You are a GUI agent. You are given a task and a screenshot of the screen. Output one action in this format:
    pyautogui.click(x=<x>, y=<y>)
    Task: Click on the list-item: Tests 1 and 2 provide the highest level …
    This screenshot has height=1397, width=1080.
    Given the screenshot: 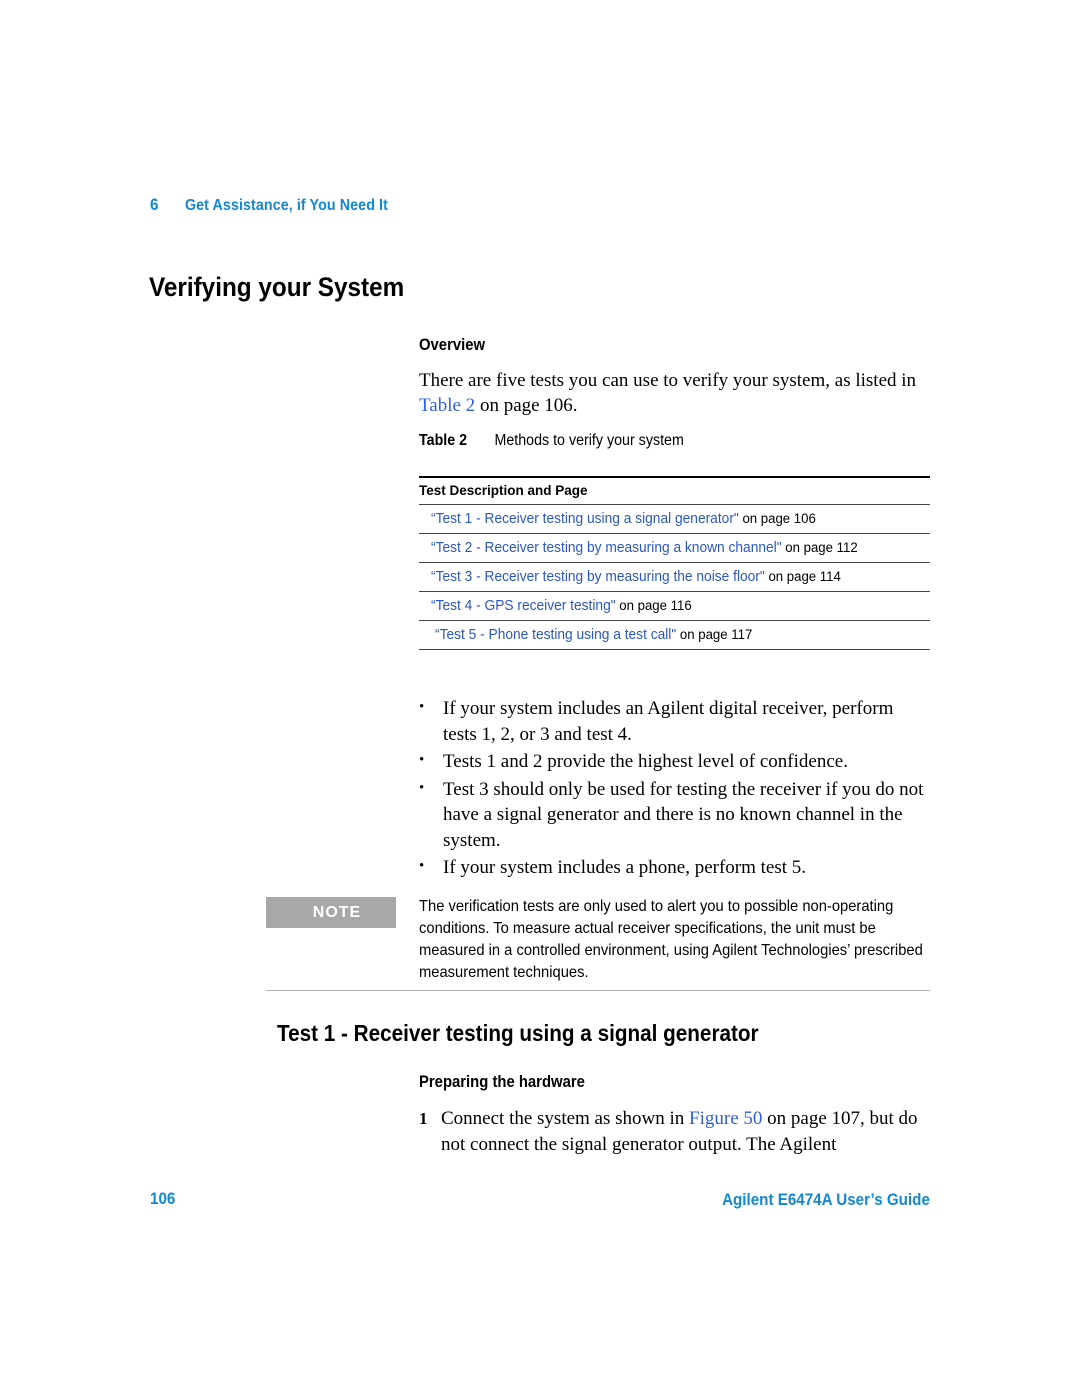 What is the action you would take?
    pyautogui.click(x=674, y=761)
    